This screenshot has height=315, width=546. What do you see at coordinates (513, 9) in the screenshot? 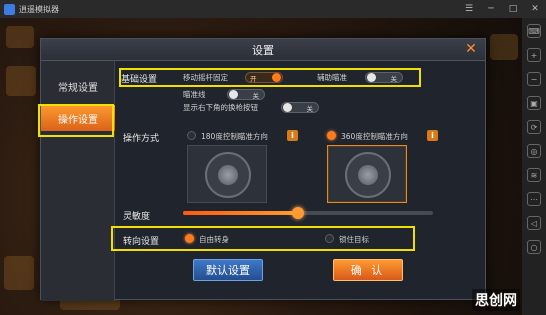
I see `maximize-icon: □` at bounding box center [513, 9].